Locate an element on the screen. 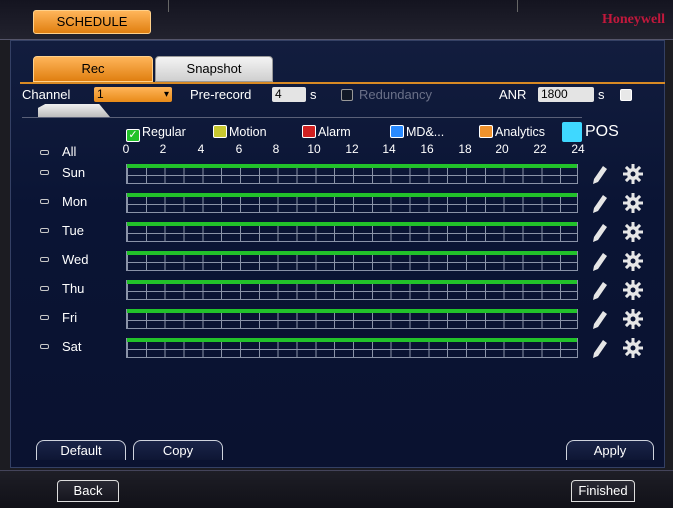  anr-label: ANR is located at coordinates (513, 94).